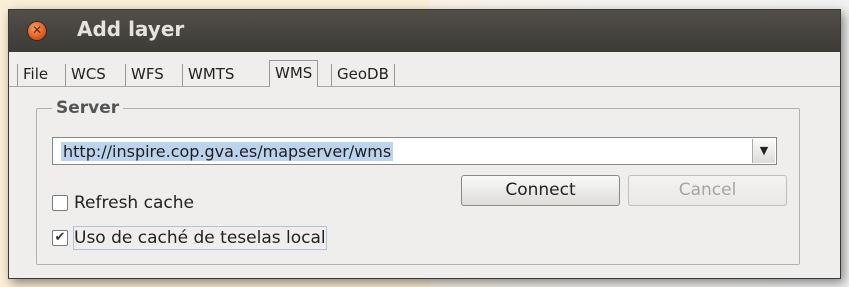  I want to click on checkmark-icon: ✔, so click(60, 237).